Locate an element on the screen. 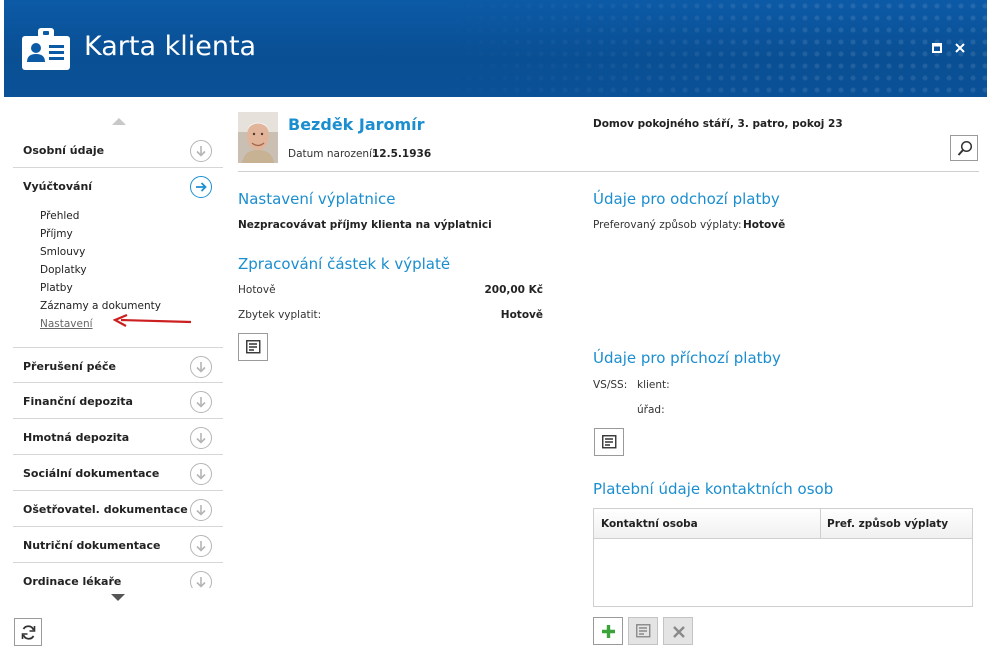 The image size is (991, 658). processing-remainder-value: Hotově is located at coordinates (521, 315).